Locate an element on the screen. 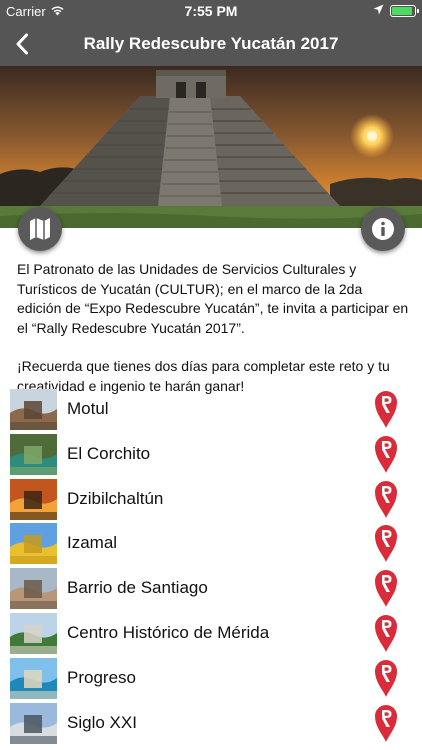 The width and height of the screenshot is (422, 750). status-time: 7:55 PM is located at coordinates (211, 11).